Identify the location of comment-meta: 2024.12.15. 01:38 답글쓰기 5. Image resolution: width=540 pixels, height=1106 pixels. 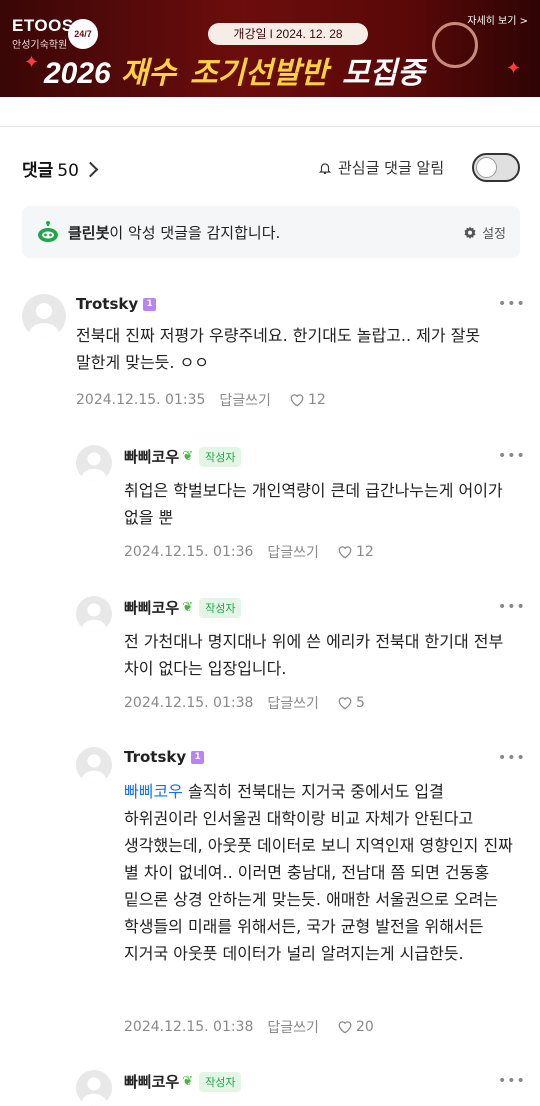
(244, 703).